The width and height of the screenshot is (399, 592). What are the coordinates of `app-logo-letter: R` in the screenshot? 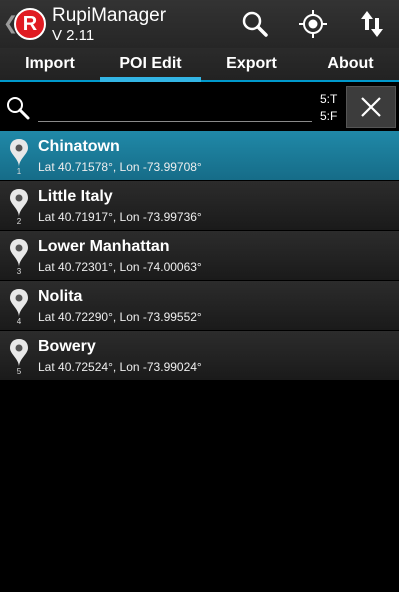 It's located at (30, 24).